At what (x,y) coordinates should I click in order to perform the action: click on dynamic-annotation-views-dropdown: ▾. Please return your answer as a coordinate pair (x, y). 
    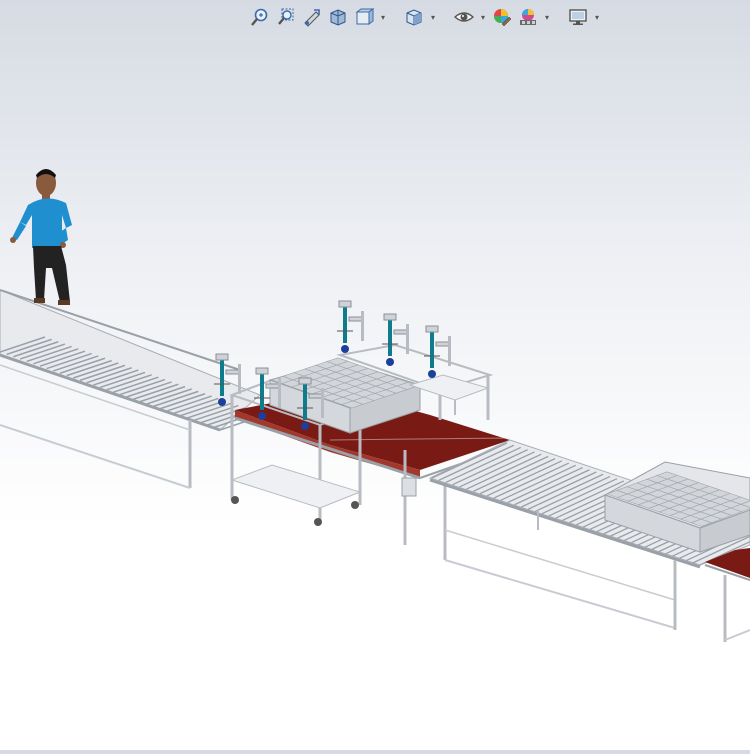
    Looking at the image, I should click on (383, 17).